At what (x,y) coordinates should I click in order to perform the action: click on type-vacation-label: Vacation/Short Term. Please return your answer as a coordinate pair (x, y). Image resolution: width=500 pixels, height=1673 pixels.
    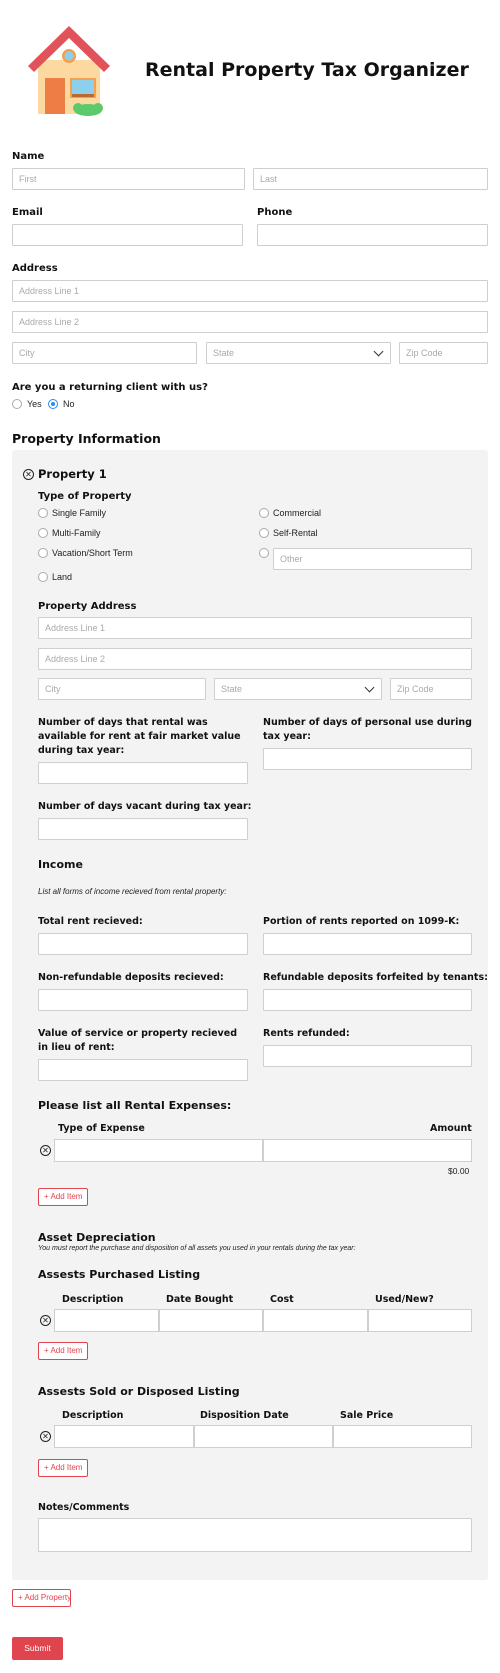
    Looking at the image, I should click on (92, 553).